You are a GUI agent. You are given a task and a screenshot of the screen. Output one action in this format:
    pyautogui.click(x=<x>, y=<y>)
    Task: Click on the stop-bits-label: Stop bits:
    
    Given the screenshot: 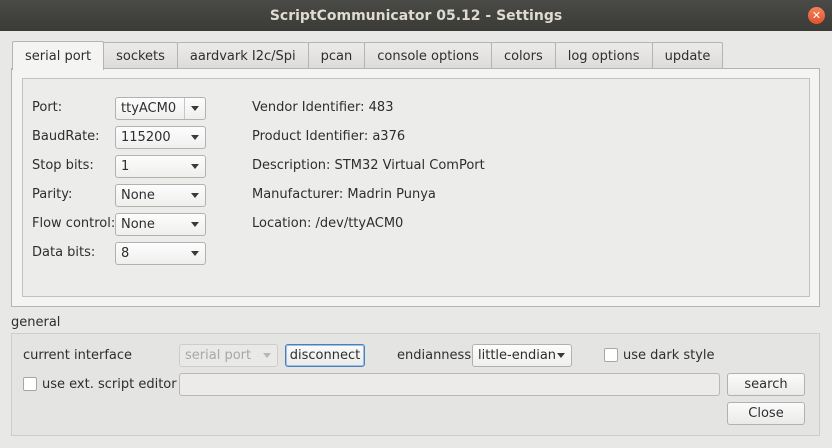 What is the action you would take?
    pyautogui.click(x=63, y=165)
    